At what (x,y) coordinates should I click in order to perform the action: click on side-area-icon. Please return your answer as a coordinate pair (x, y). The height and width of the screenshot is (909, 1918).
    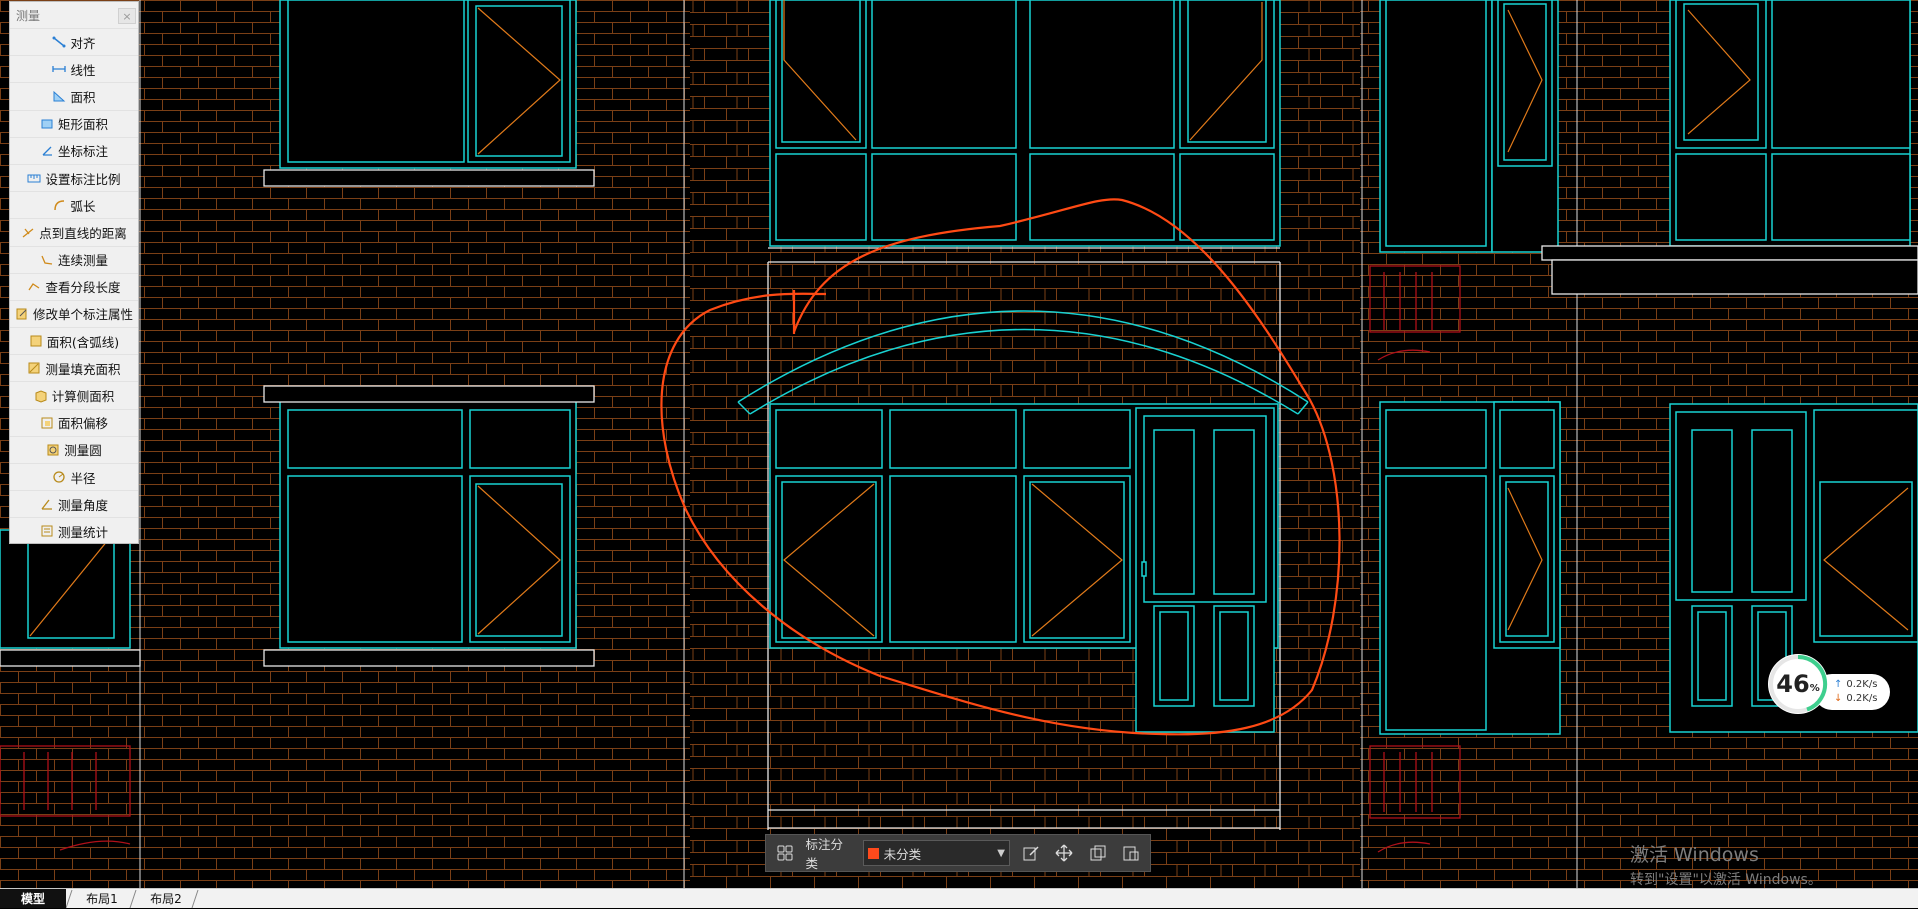
    Looking at the image, I should click on (41, 396).